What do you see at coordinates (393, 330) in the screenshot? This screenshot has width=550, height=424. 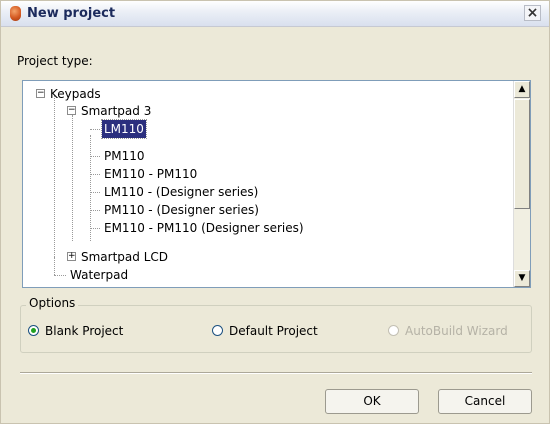 I see `radio-disabled-icon` at bounding box center [393, 330].